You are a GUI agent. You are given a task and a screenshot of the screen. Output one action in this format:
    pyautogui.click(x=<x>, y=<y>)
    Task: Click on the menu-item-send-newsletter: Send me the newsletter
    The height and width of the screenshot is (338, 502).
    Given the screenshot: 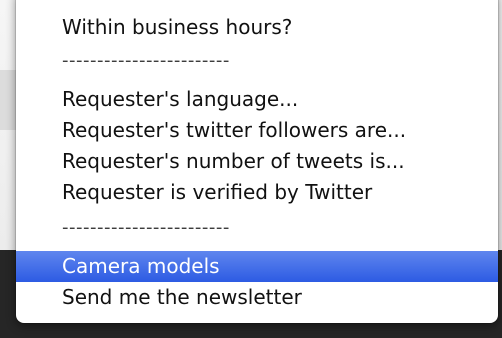 What is the action you would take?
    pyautogui.click(x=257, y=297)
    